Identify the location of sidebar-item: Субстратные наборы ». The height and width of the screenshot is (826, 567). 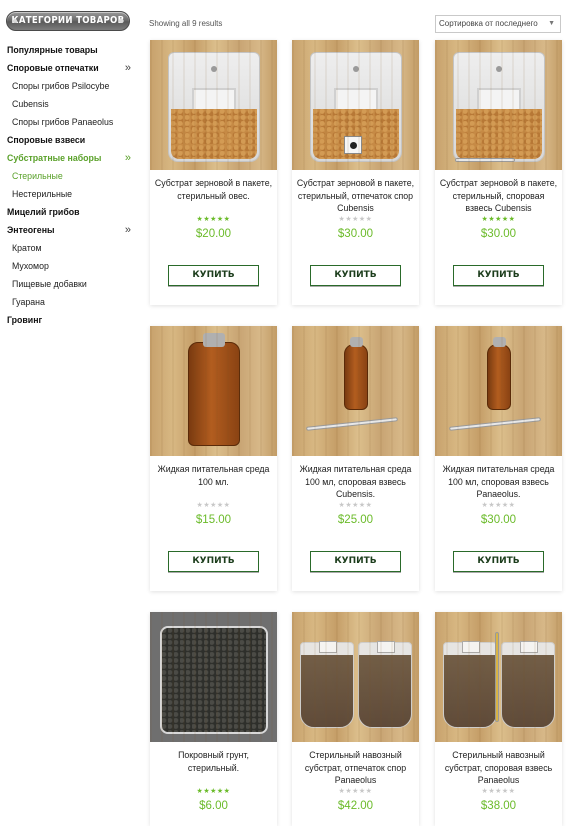
(70, 158).